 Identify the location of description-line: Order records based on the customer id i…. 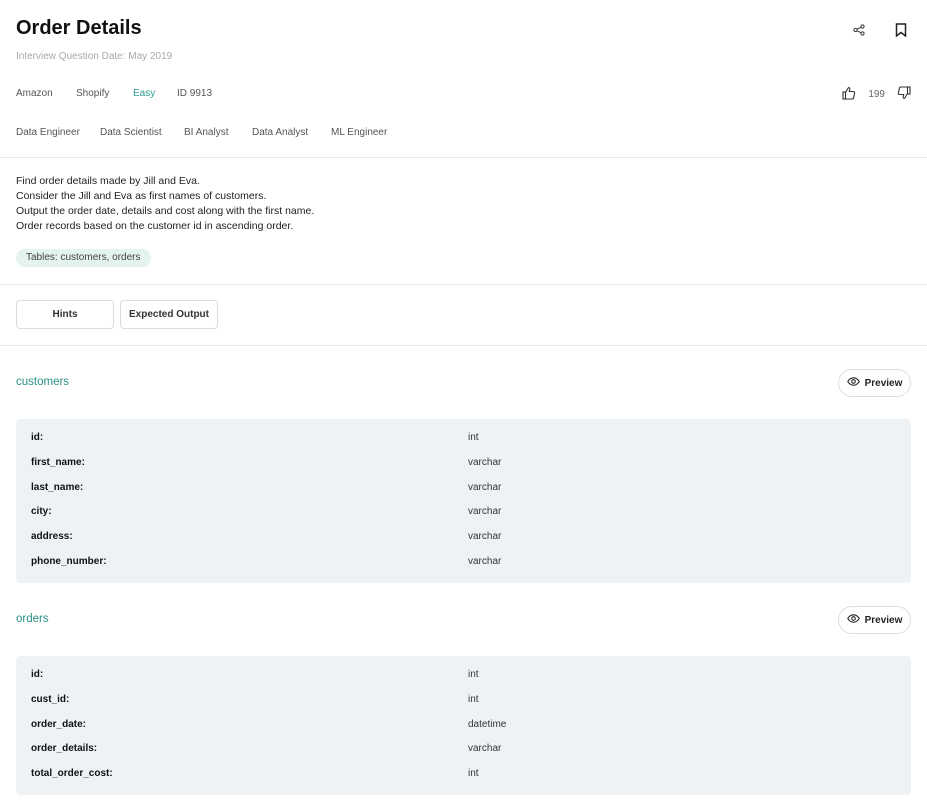
(155, 226).